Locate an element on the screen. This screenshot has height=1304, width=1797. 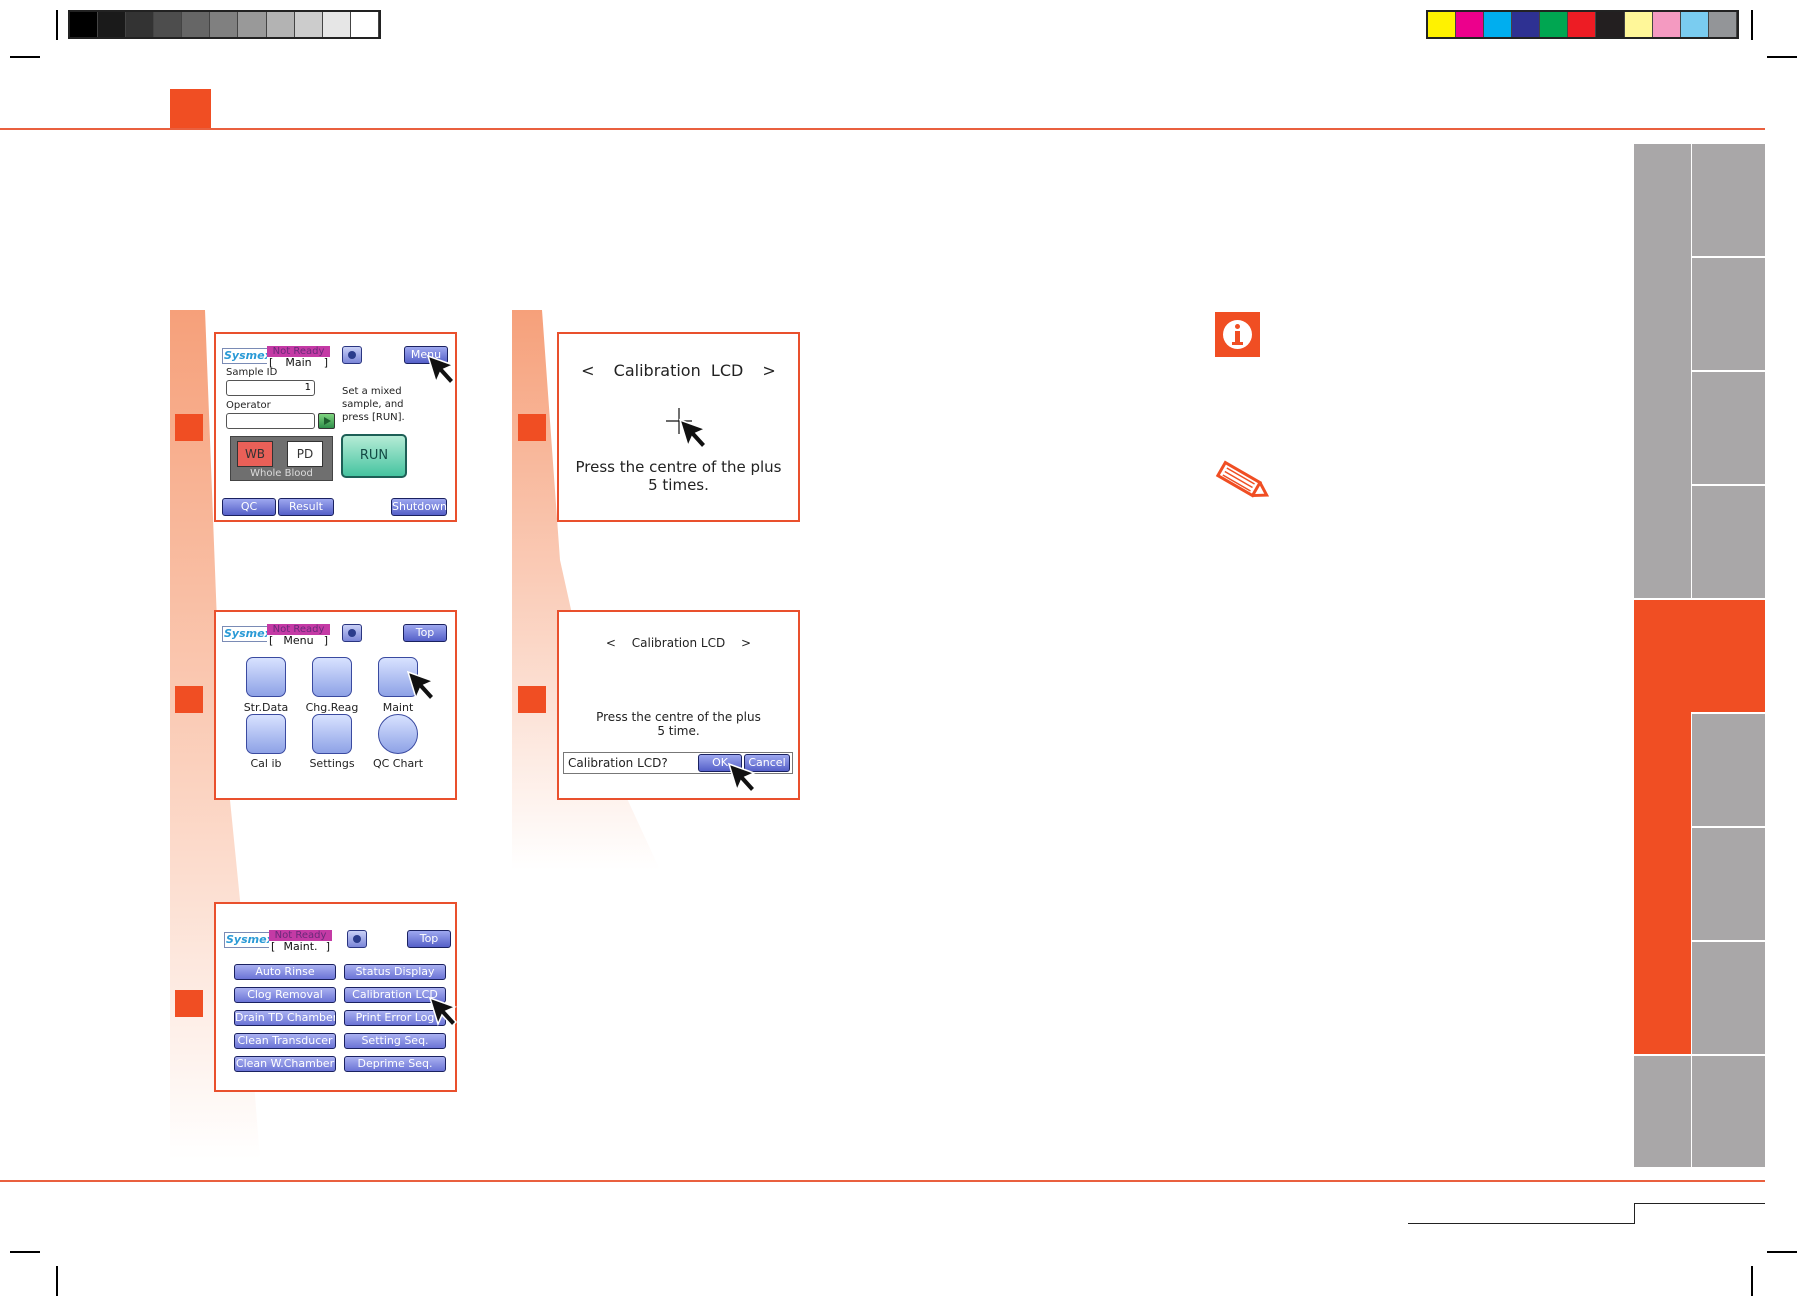
calibration-icon is located at coordinates (266, 734).